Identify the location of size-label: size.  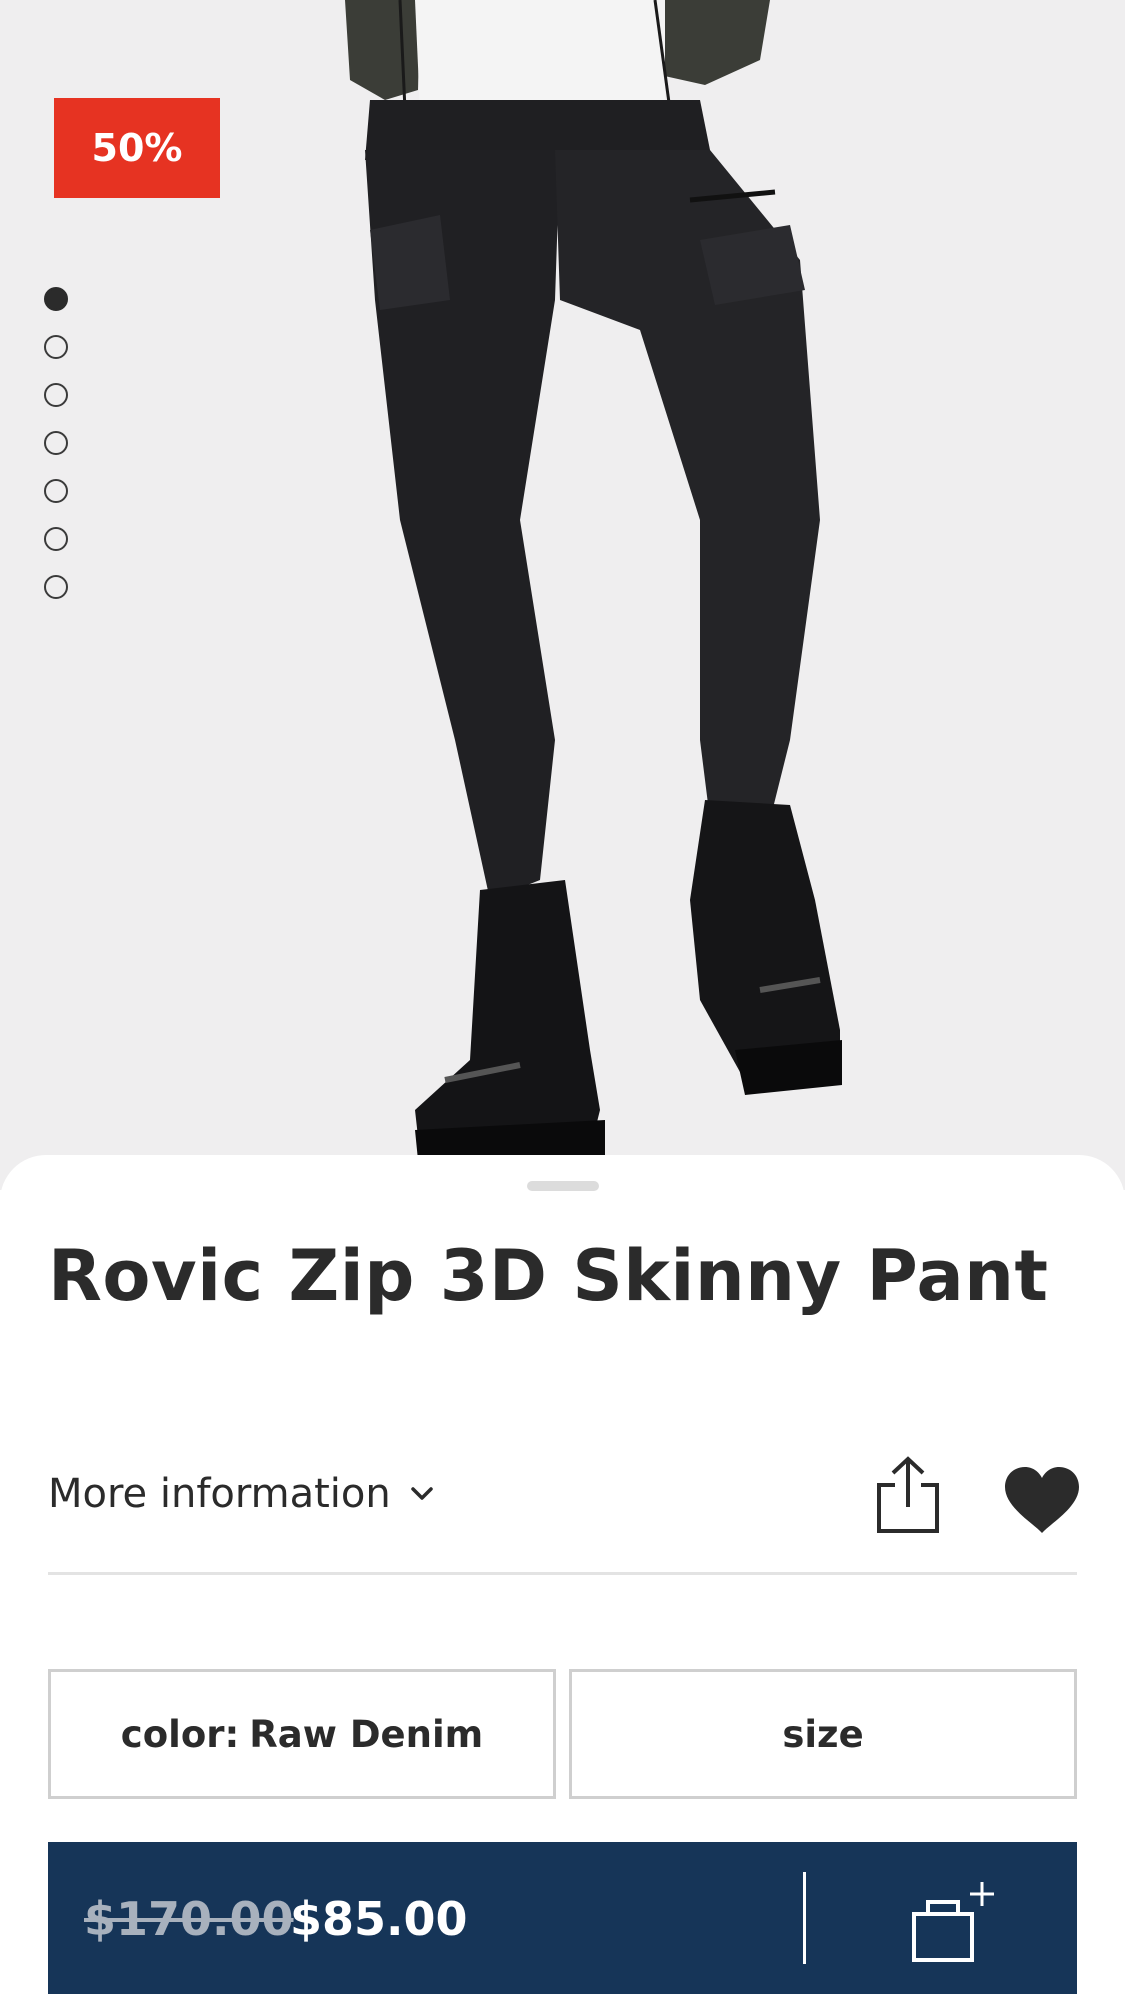
(823, 1734).